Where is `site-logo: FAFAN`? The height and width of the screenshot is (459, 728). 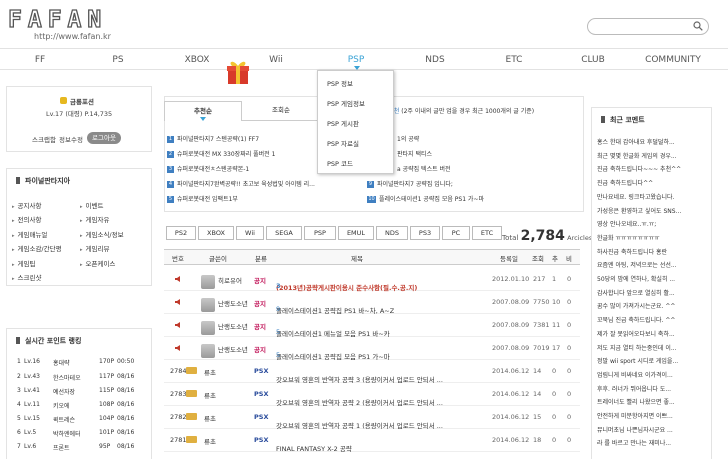 site-logo: FAFAN is located at coordinates (57, 19).